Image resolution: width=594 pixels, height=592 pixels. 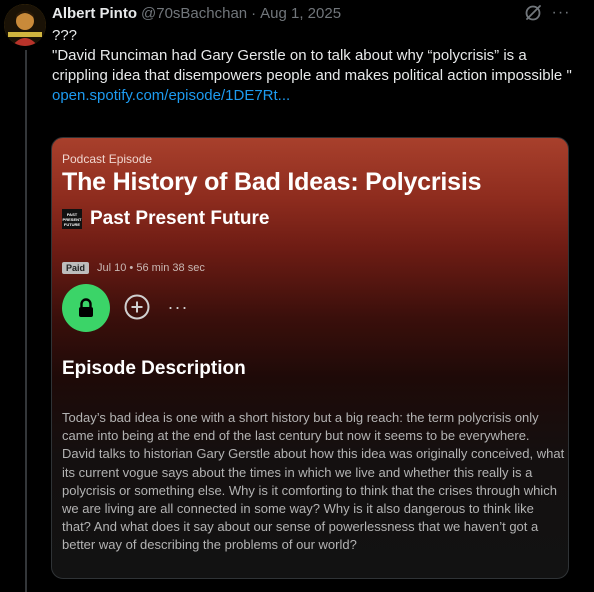 I want to click on episode-meta: Paid Jul 10 • 56 min 38 sec, so click(x=133, y=268).